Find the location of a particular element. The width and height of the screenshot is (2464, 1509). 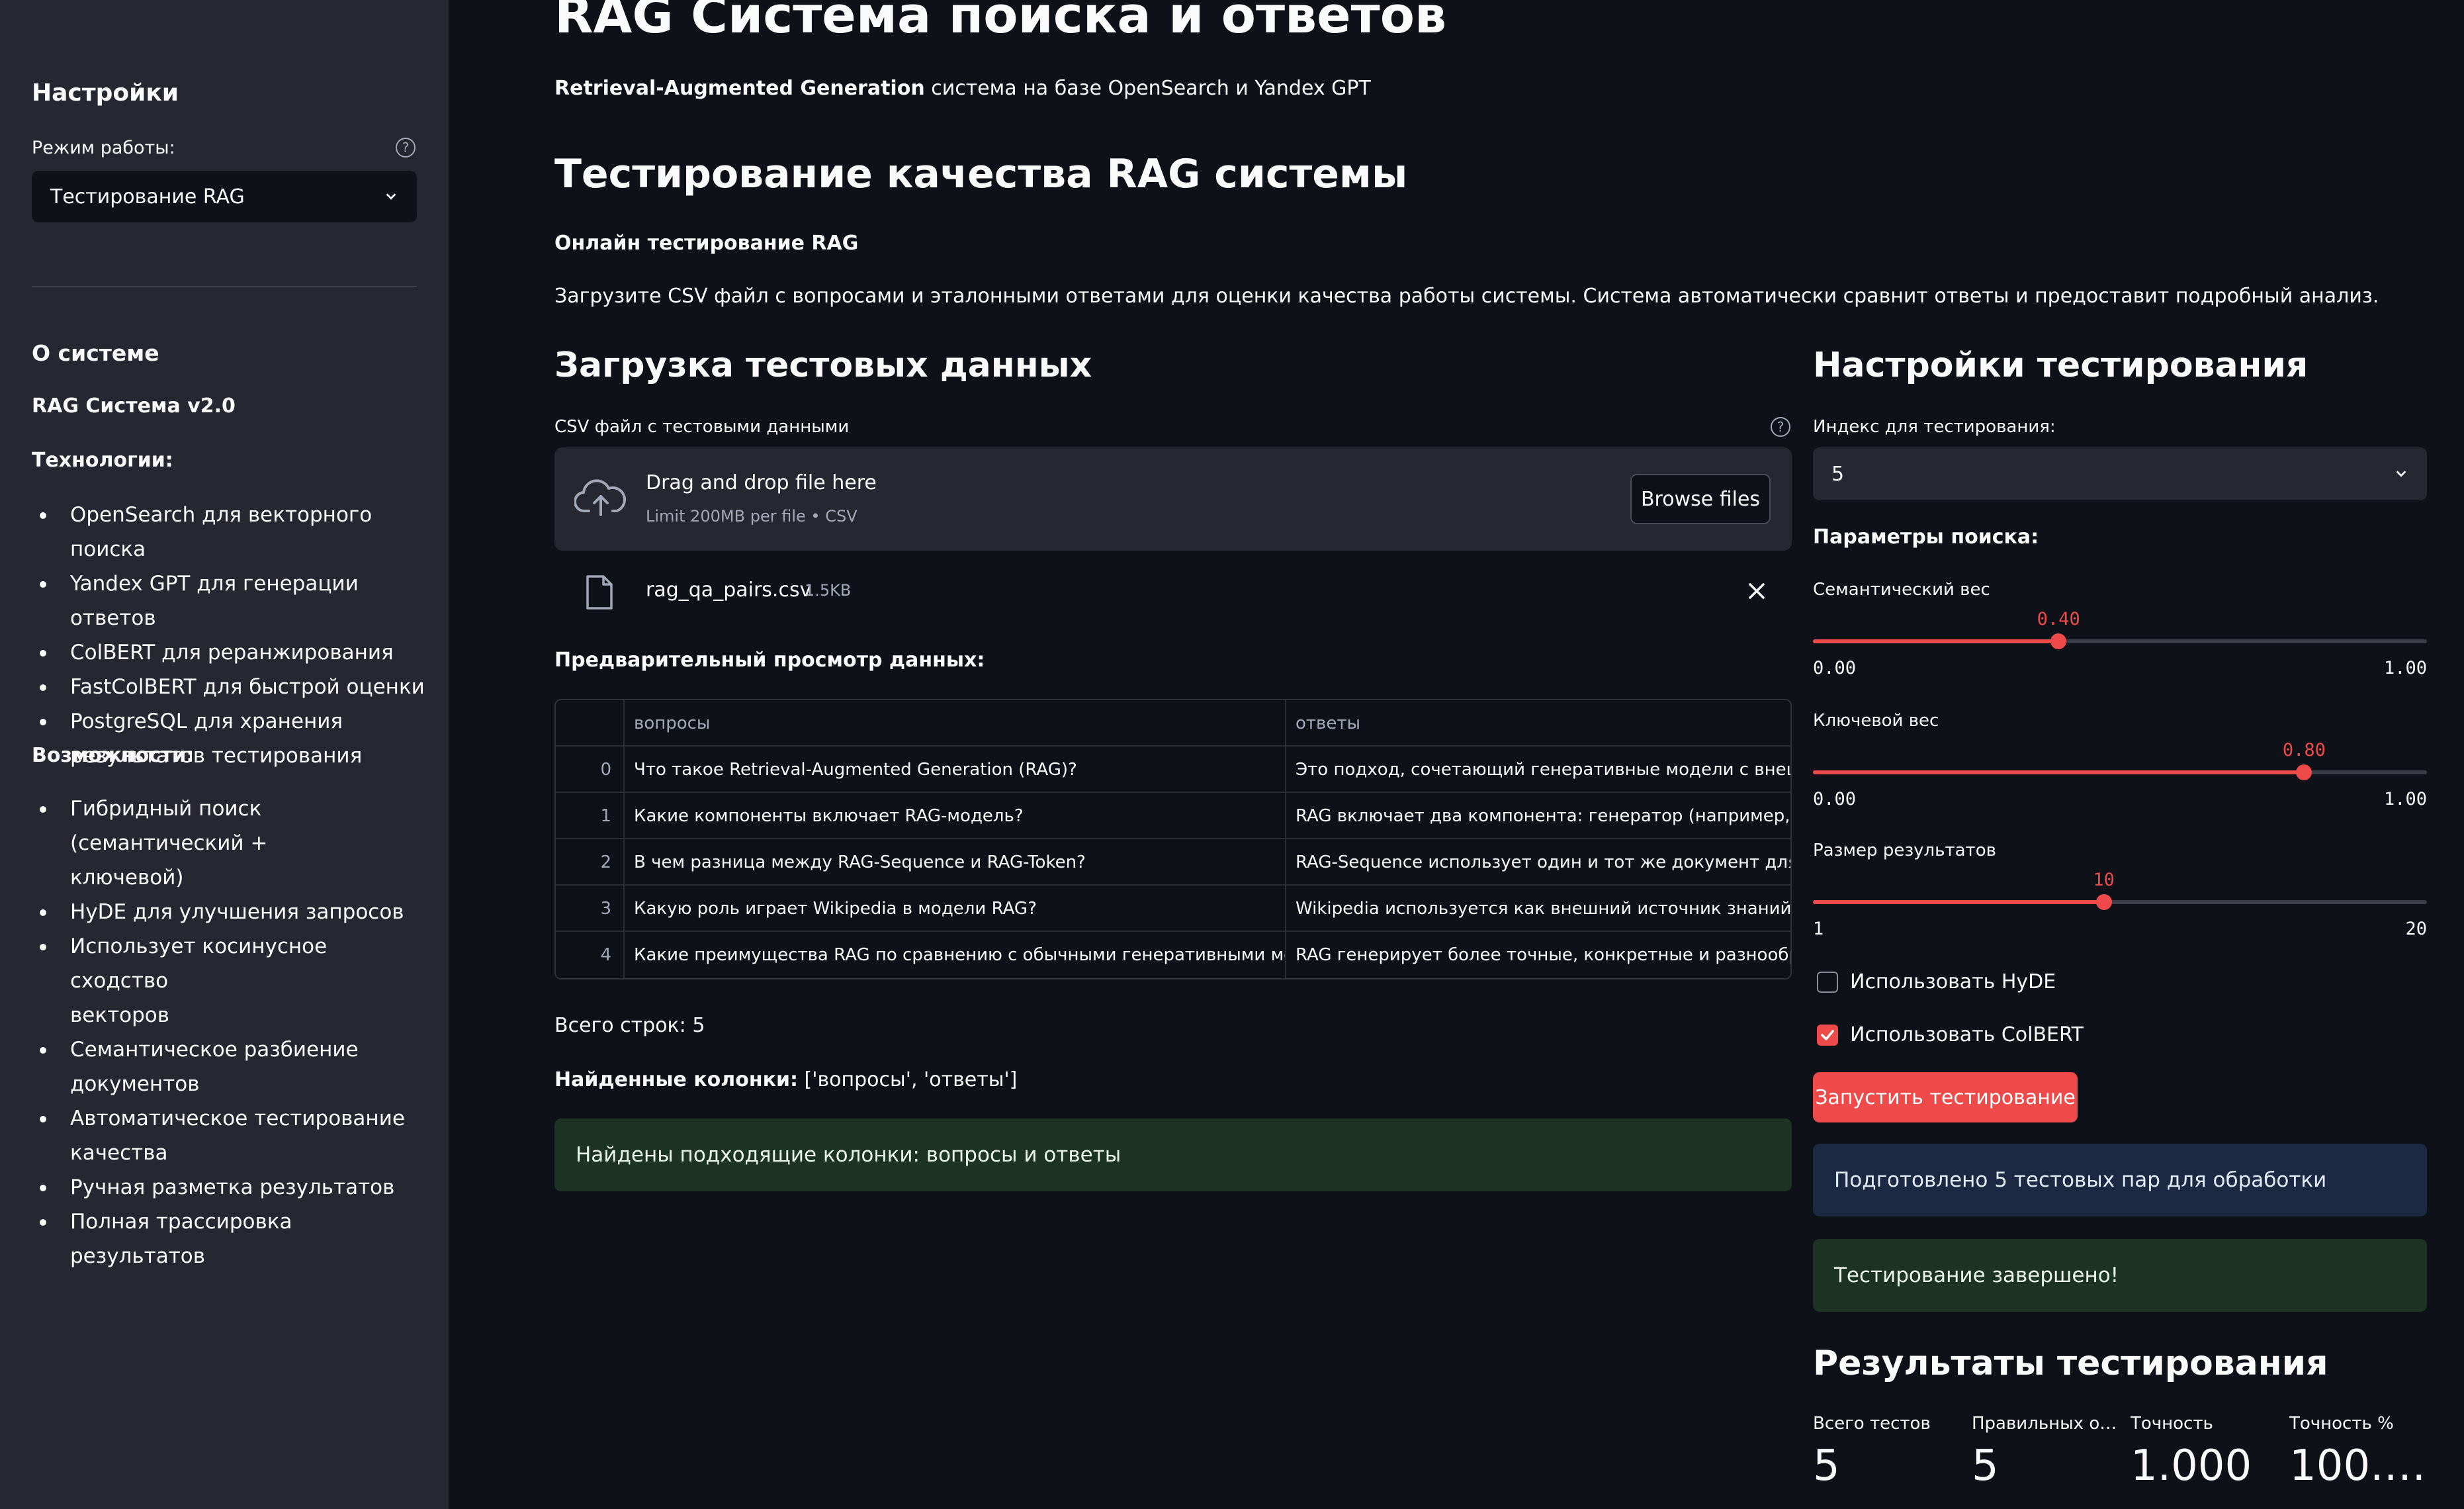

uploaded-file-size: 1.5KB is located at coordinates (828, 590).